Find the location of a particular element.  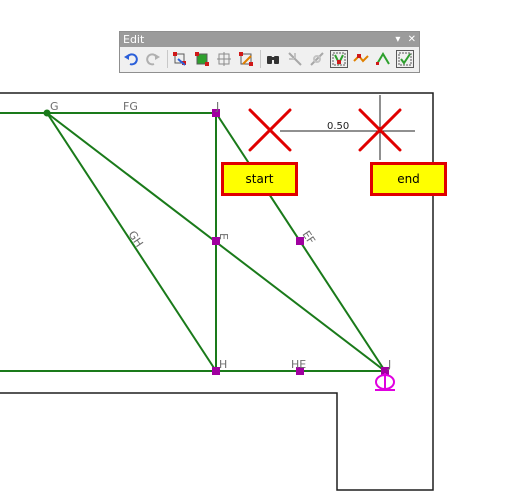

split-icon is located at coordinates (295, 59).